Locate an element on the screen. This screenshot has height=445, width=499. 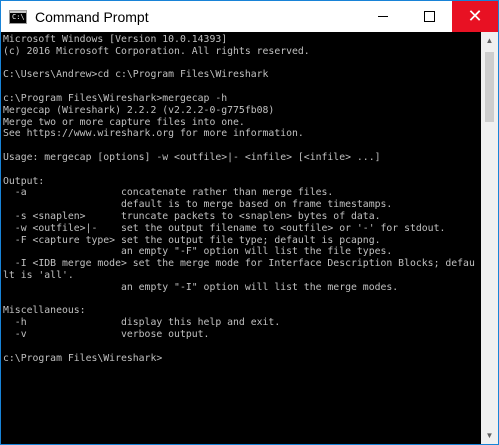
scroll-up-icon: ▲ is located at coordinates (489, 40).